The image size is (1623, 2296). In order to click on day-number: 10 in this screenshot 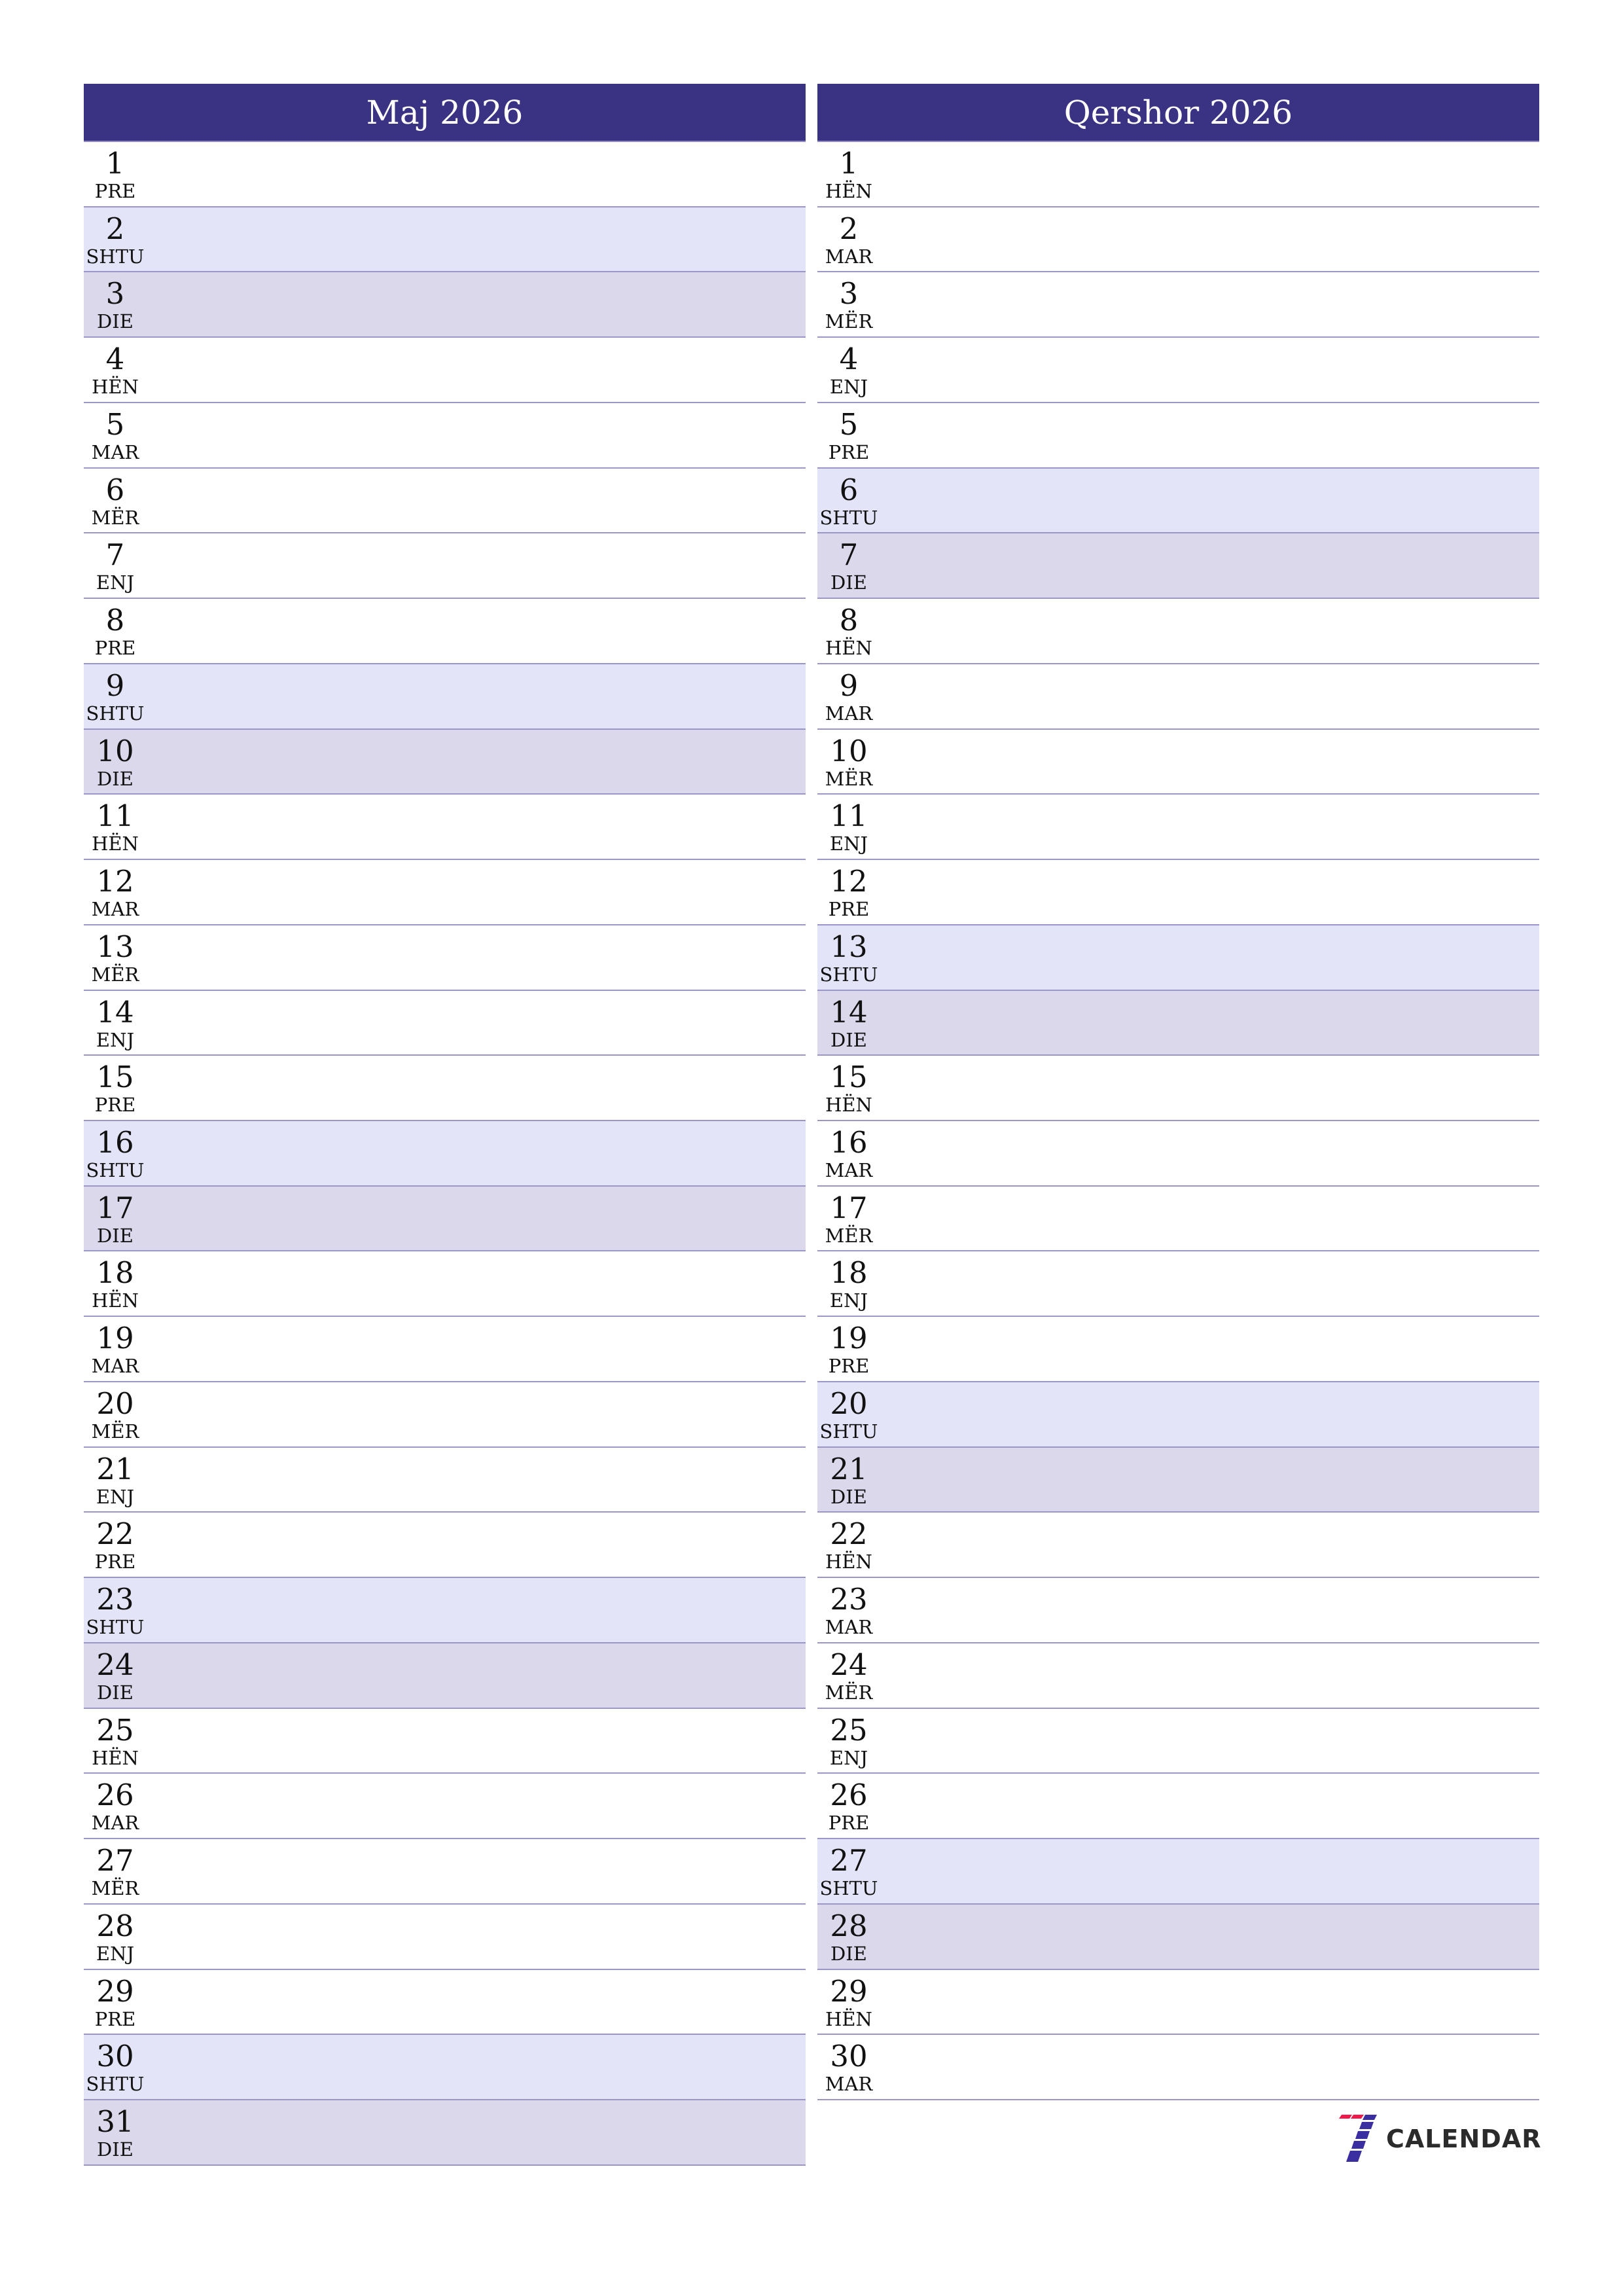, I will do `click(849, 750)`.